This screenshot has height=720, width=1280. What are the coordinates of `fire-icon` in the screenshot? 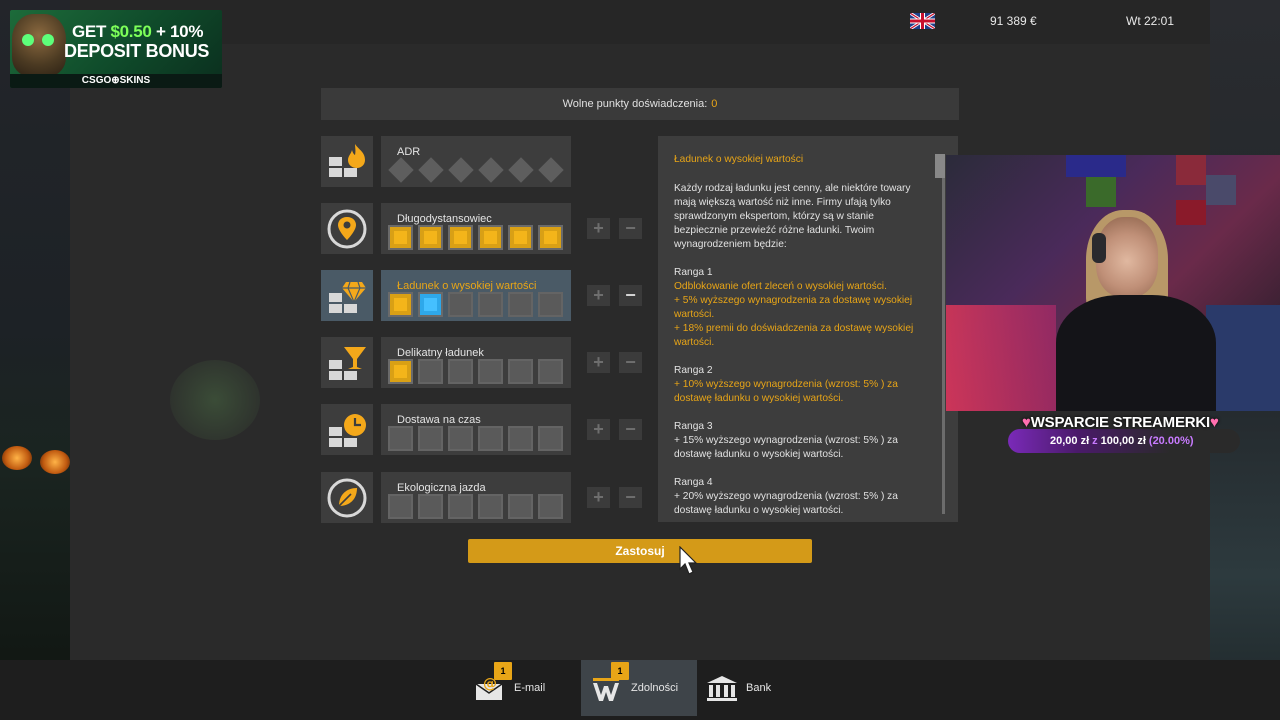 It's located at (347, 160).